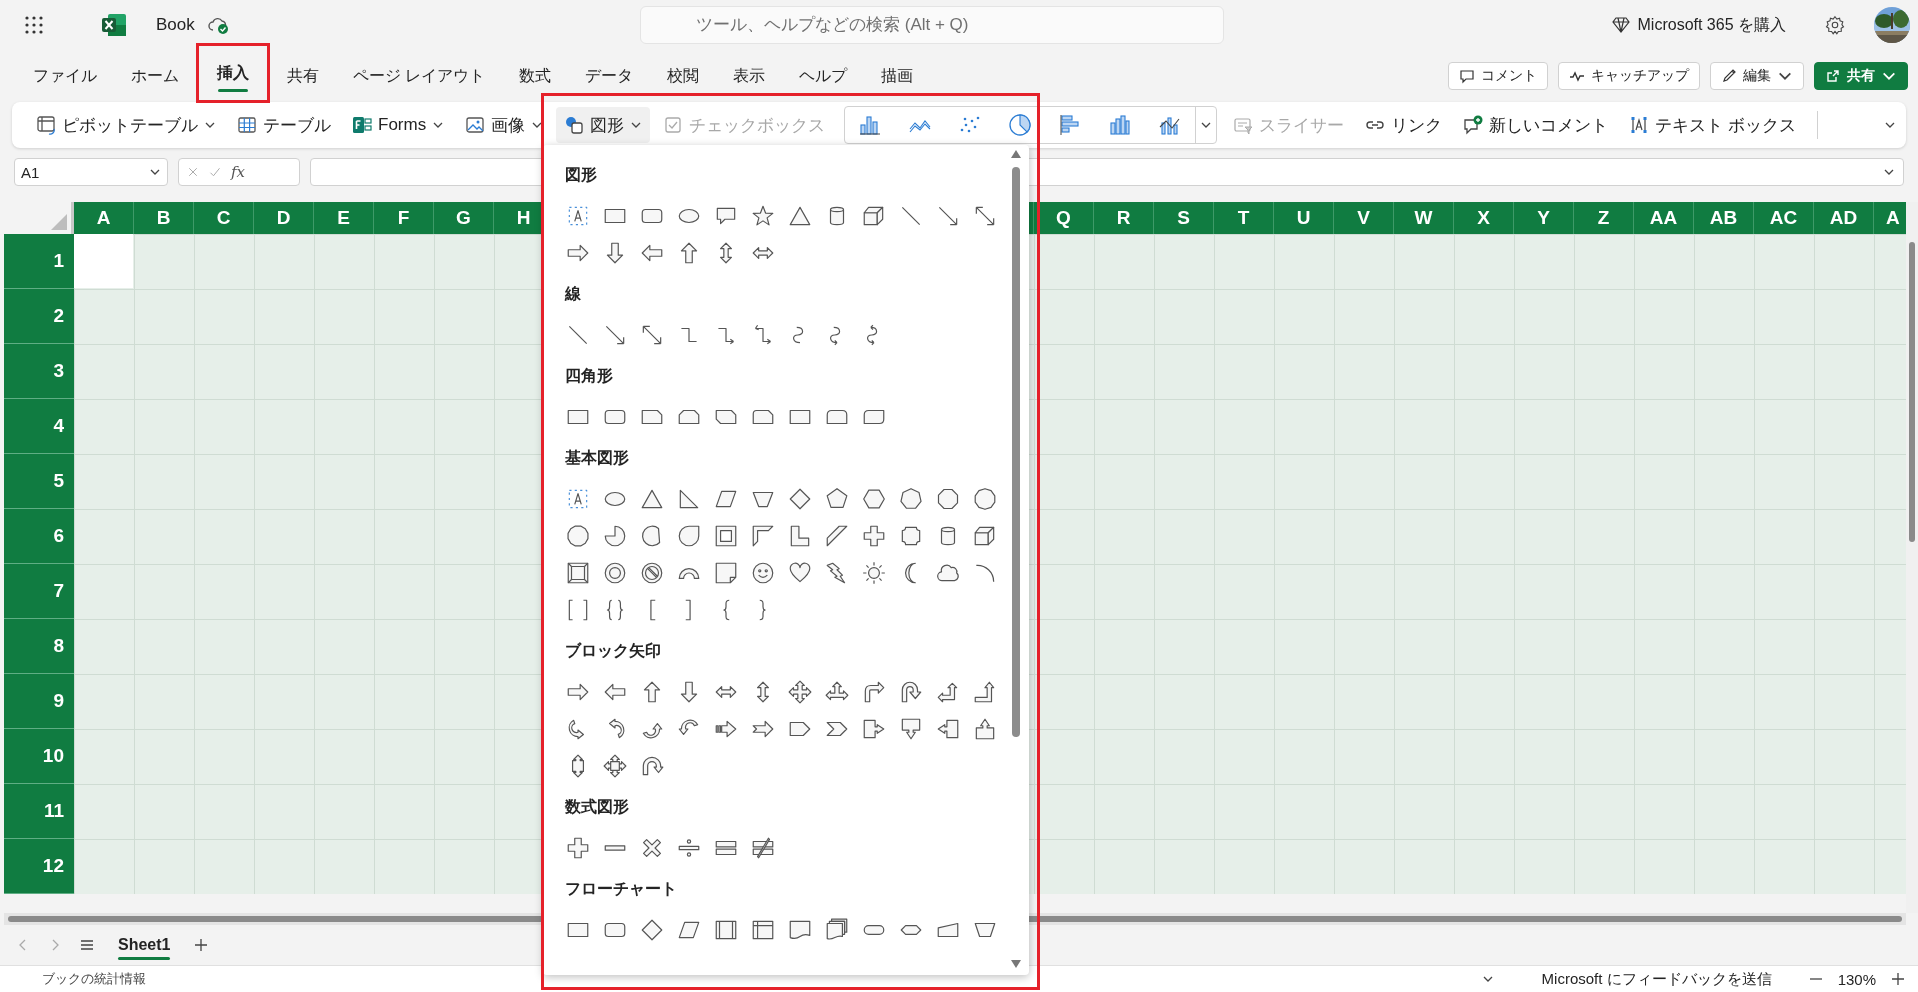  Describe the element at coordinates (30, 172) in the screenshot. I see `cell-reference: A1` at that location.